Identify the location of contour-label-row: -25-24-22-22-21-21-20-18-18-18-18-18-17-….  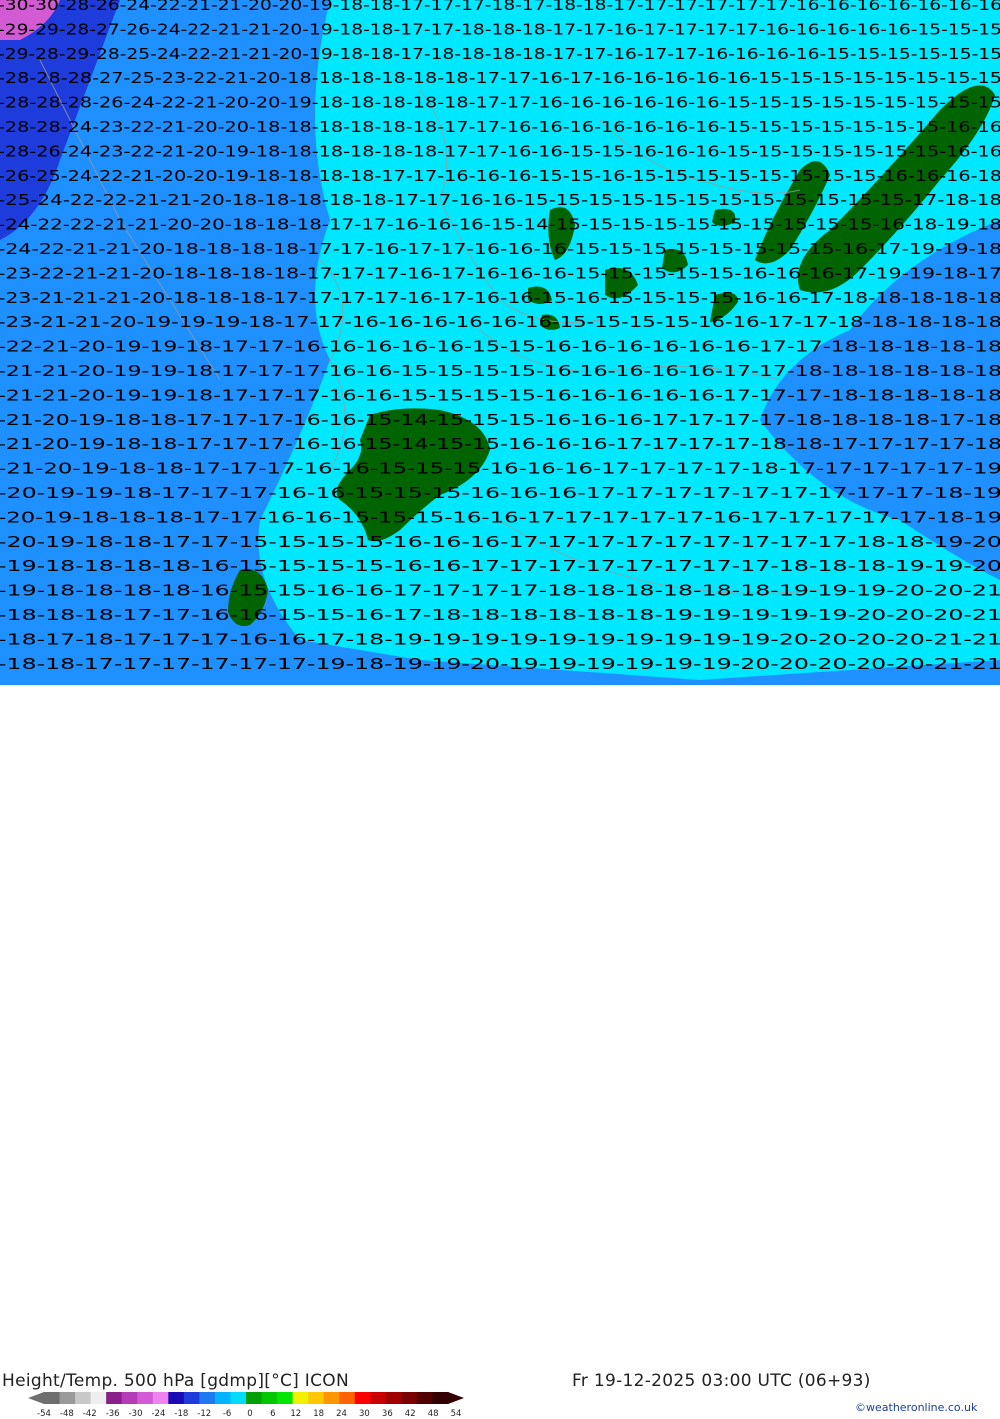
(500, 200).